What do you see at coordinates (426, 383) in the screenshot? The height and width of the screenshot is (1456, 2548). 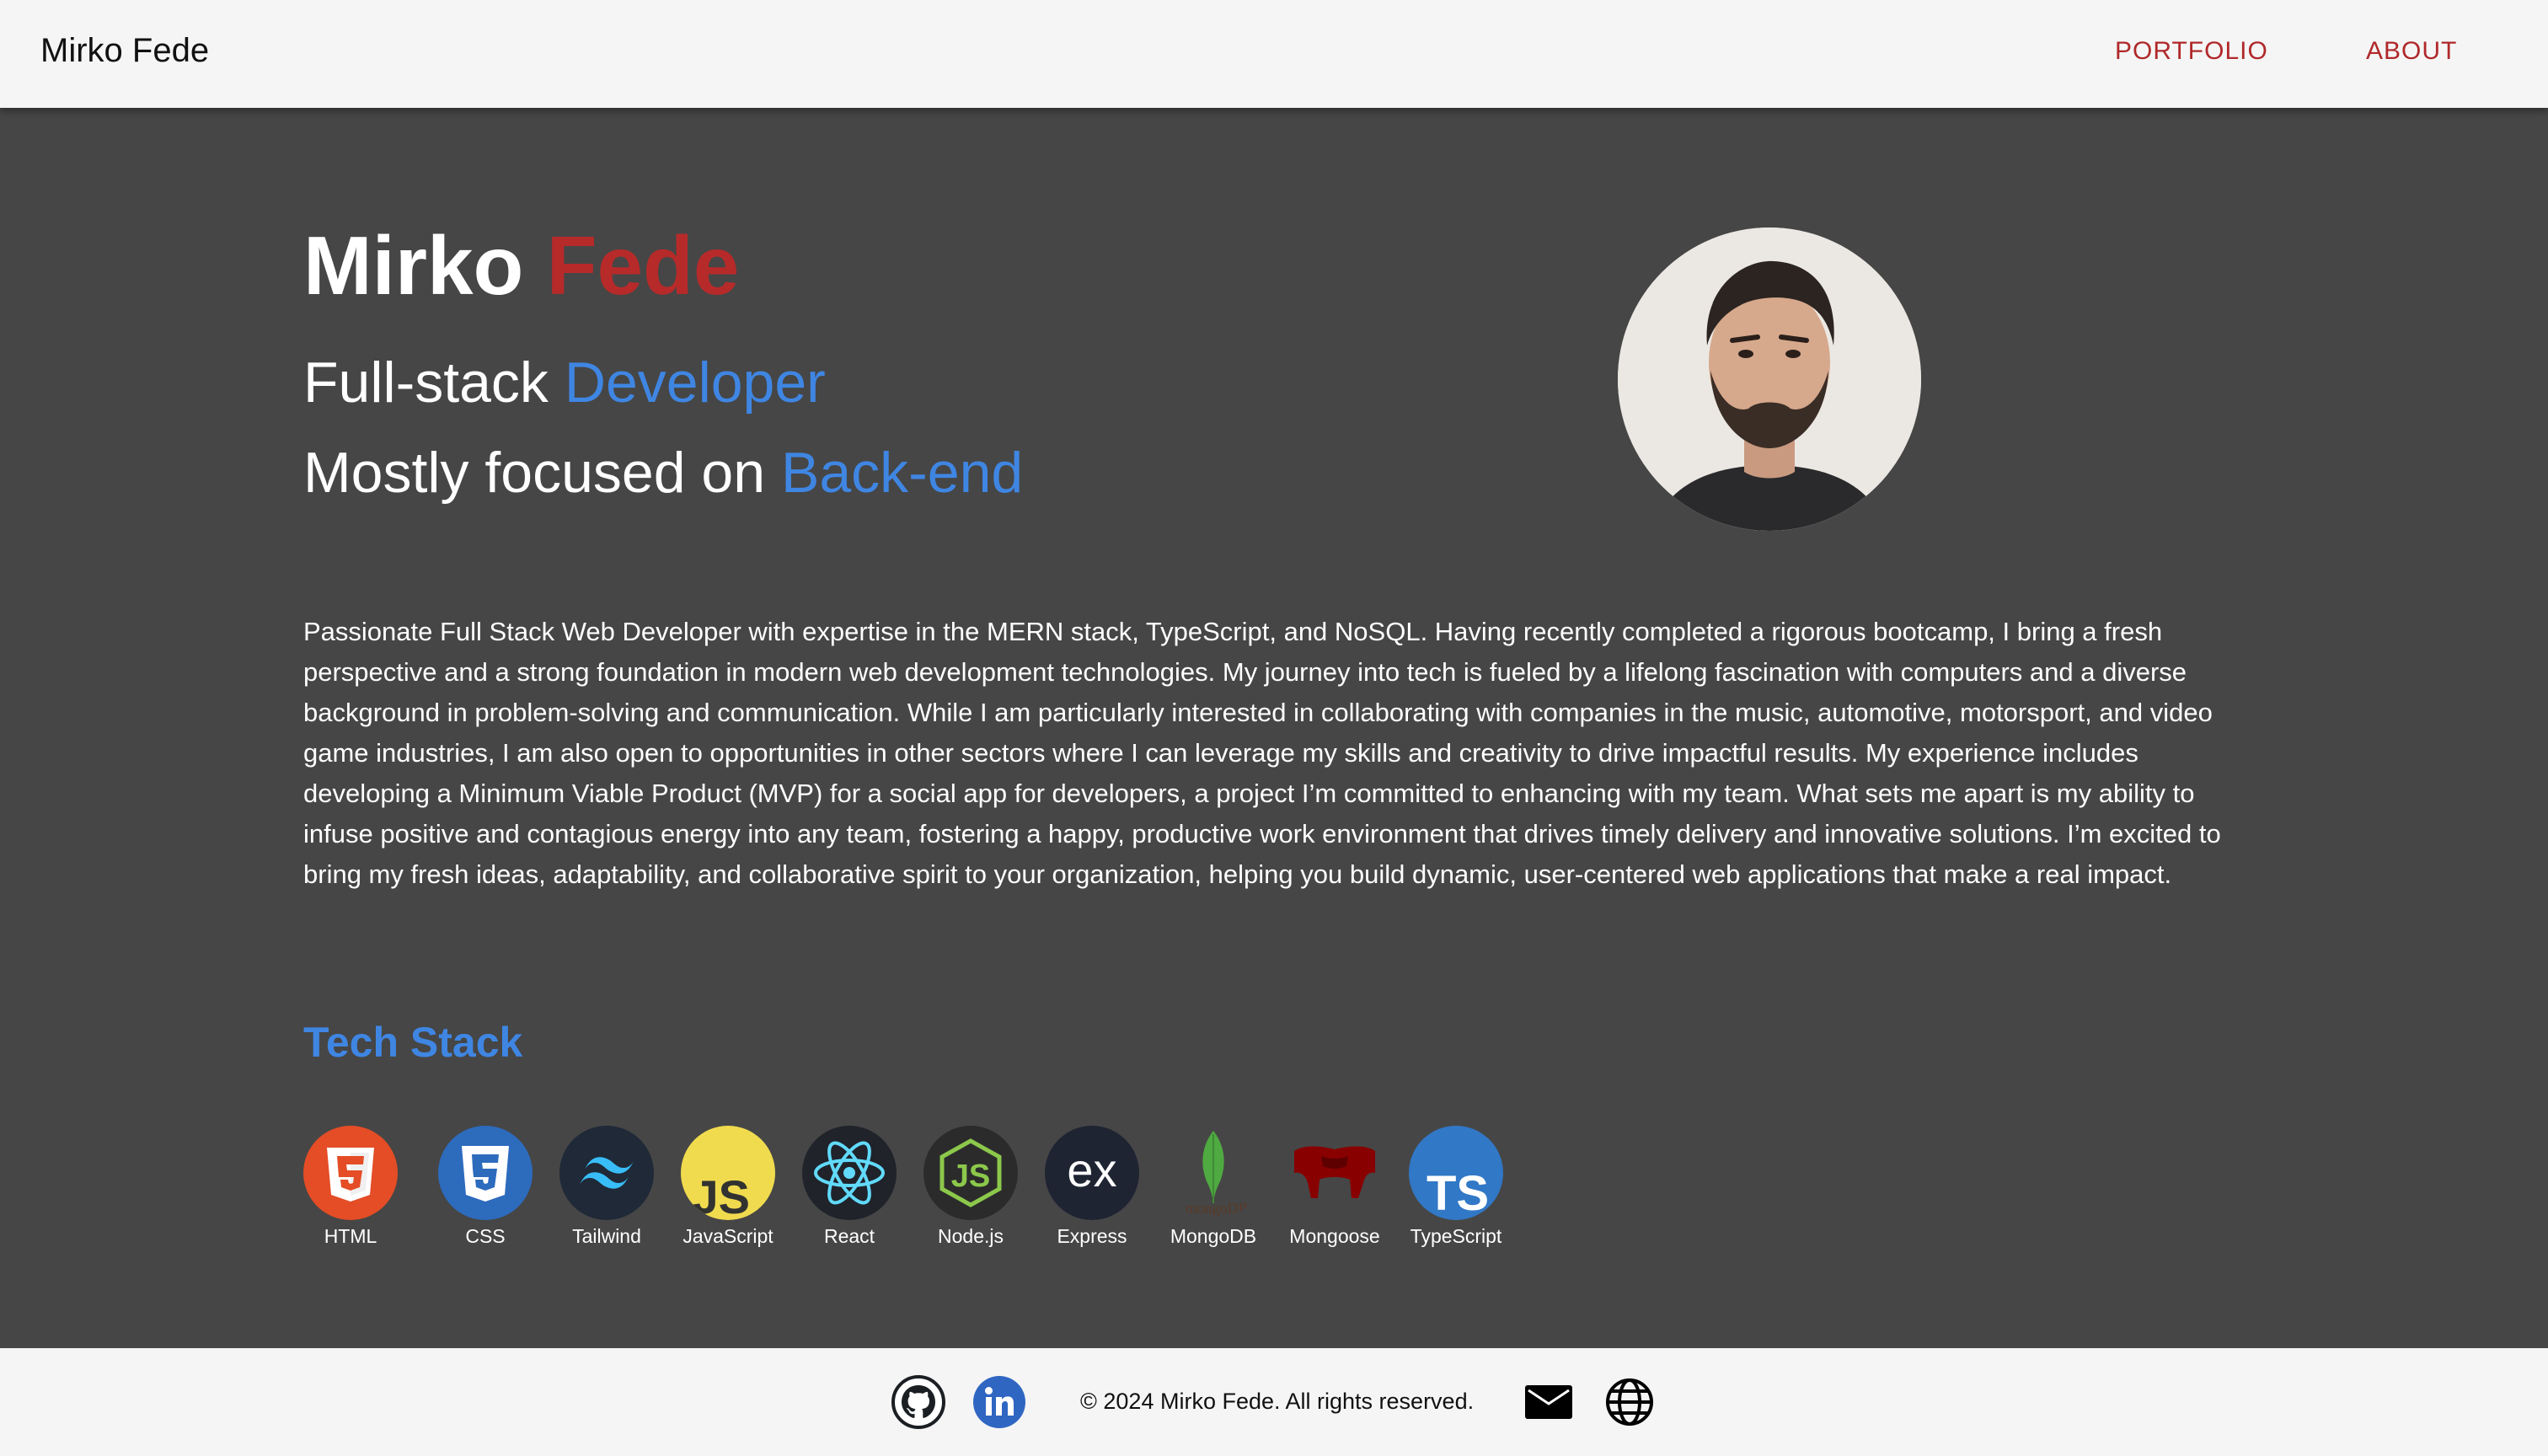 I see `hero-role-prefix: Full-stack` at bounding box center [426, 383].